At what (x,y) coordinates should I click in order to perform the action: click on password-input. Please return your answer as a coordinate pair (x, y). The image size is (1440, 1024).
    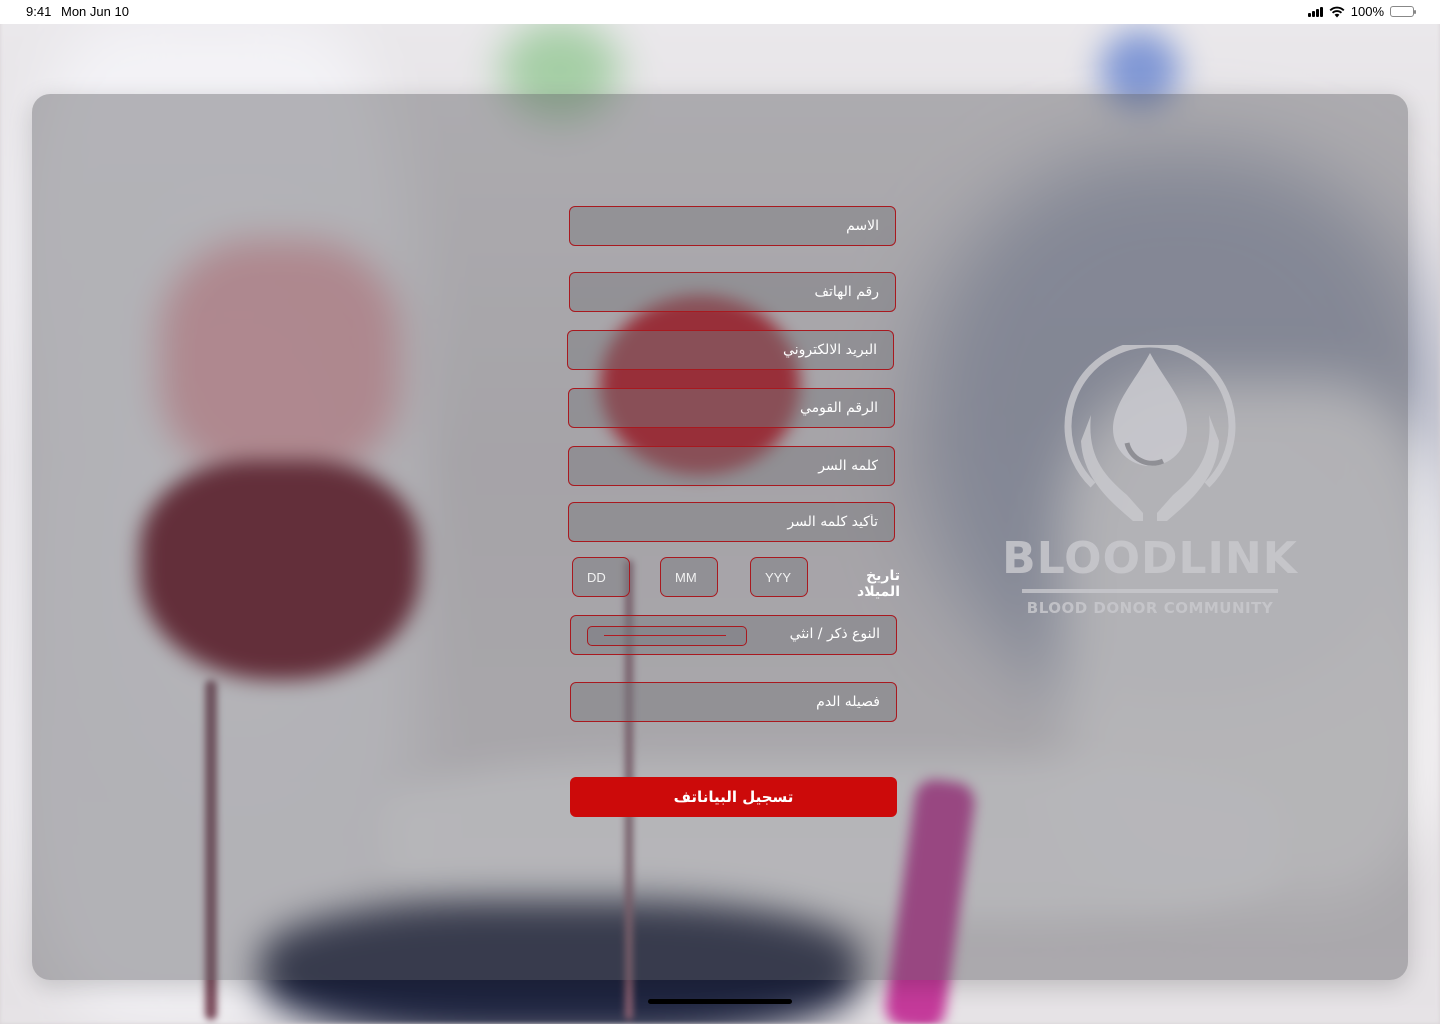
    Looking at the image, I should click on (731, 466).